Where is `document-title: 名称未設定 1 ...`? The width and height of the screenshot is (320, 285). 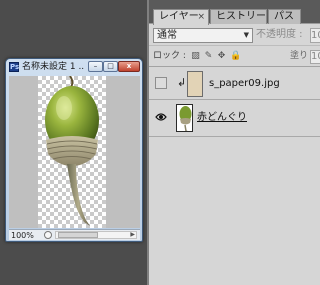
document-title: 名称未設定 1 ... is located at coordinates (53, 67).